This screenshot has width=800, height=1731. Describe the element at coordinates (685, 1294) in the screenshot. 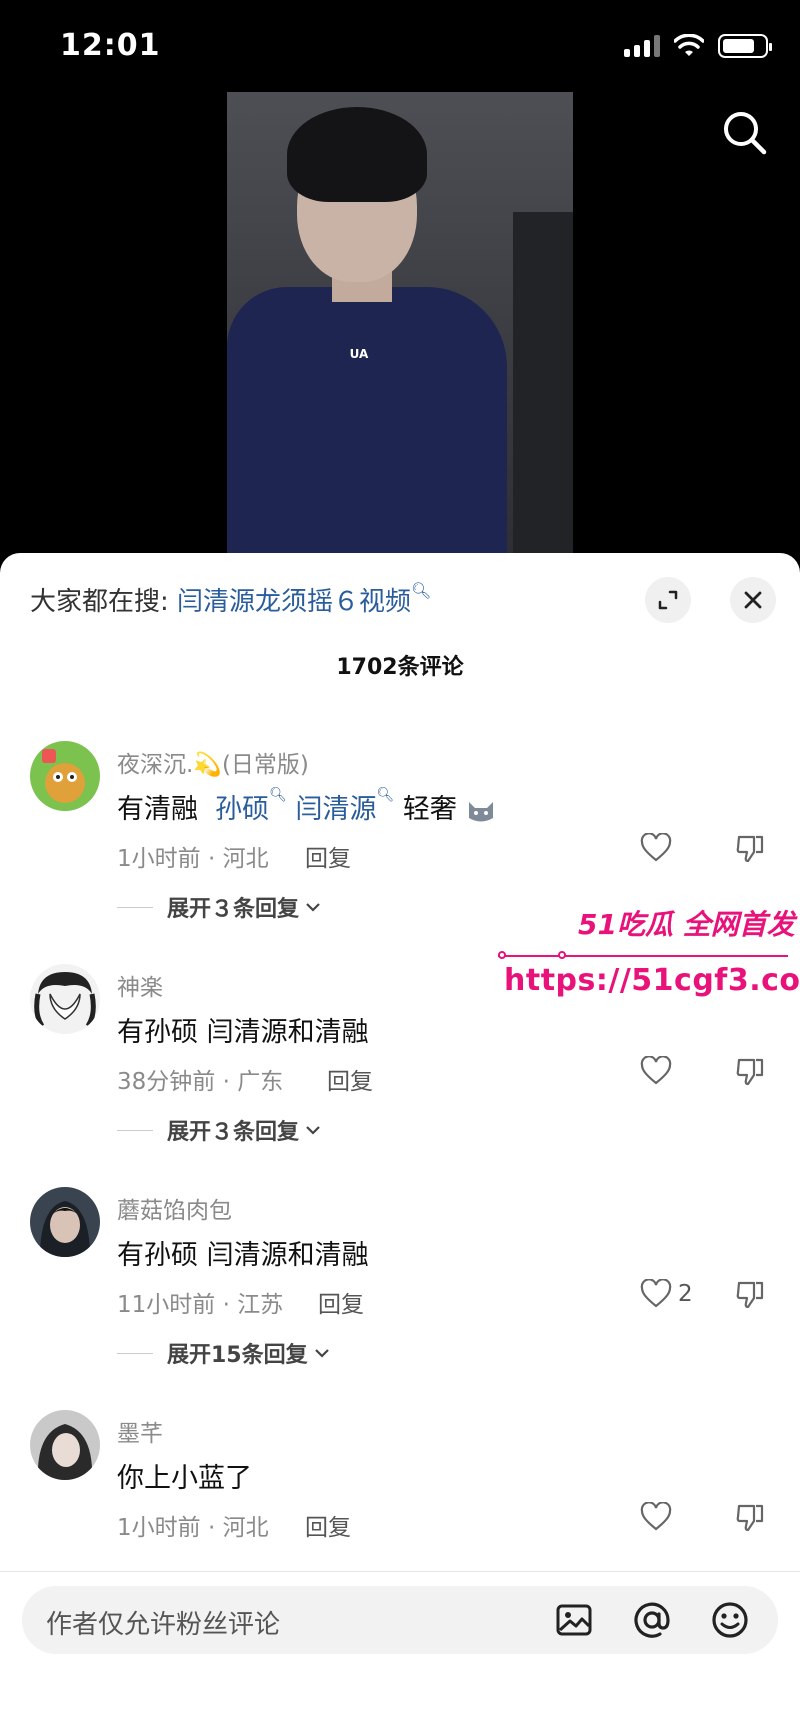

I see `like-count: 2` at that location.